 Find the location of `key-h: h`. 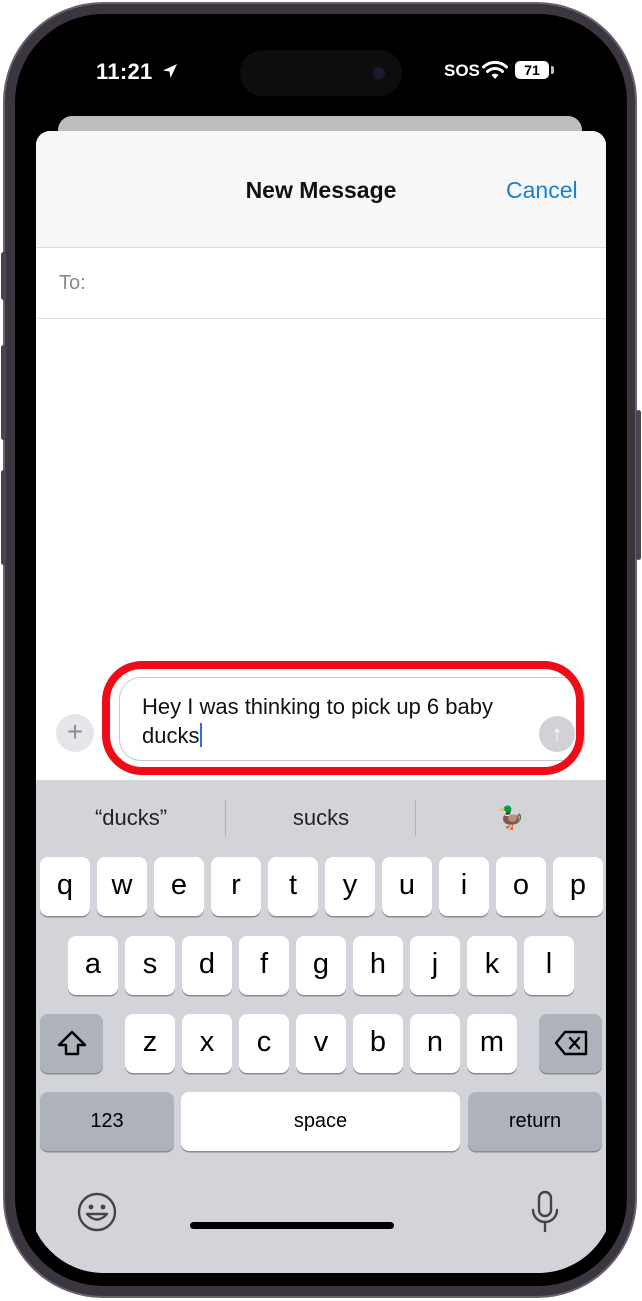

key-h: h is located at coordinates (378, 965).